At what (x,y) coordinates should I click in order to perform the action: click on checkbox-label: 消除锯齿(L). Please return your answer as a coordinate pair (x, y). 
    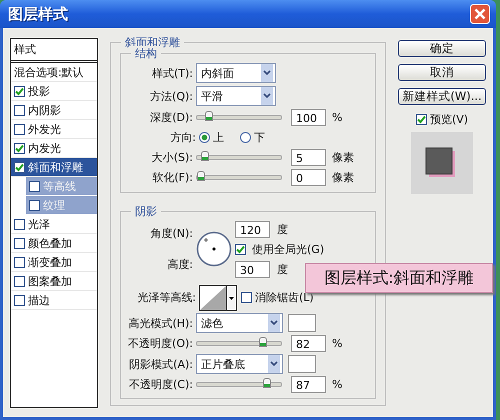
    Looking at the image, I should click on (284, 297).